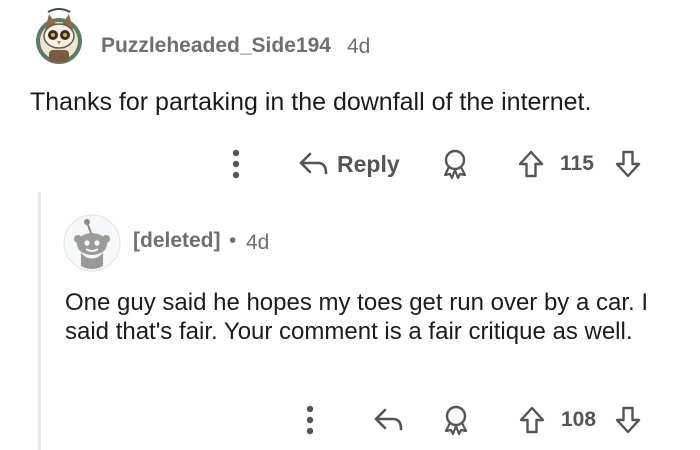 This screenshot has width=700, height=450. Describe the element at coordinates (257, 243) in the screenshot. I see `reply-age: 4d` at that location.